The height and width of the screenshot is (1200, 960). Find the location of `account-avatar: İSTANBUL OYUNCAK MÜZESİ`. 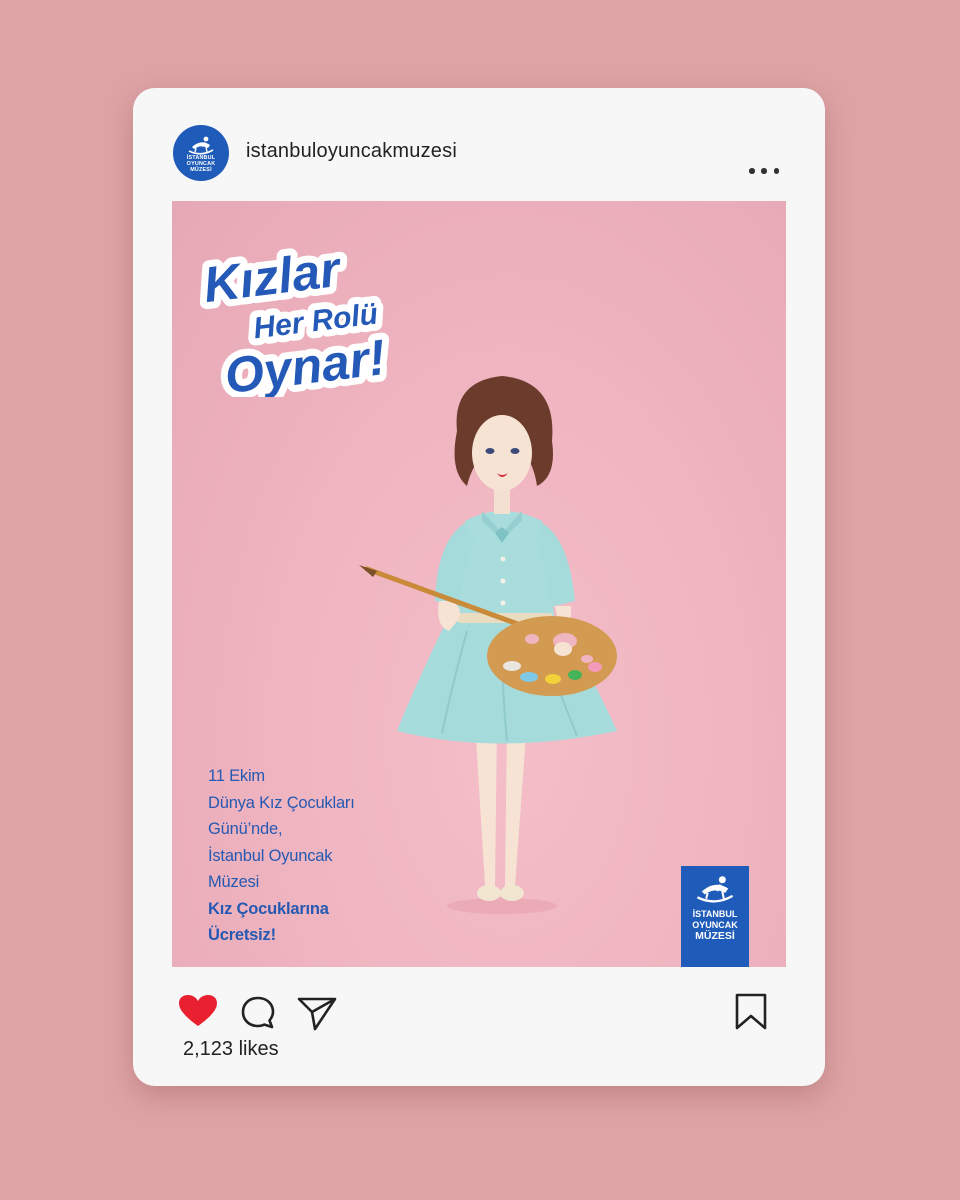

account-avatar: İSTANBUL OYUNCAK MÜZESİ is located at coordinates (201, 153).